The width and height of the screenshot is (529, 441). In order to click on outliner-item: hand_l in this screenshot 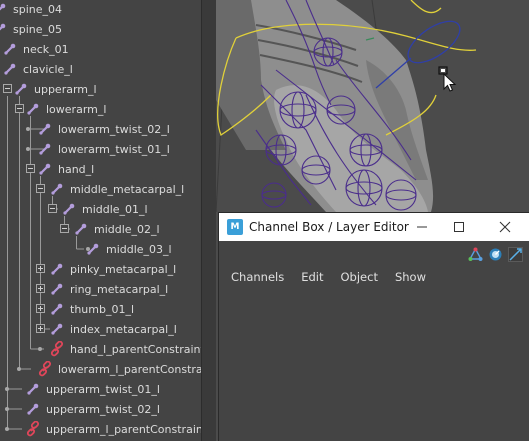, I will do `click(65, 169)`.